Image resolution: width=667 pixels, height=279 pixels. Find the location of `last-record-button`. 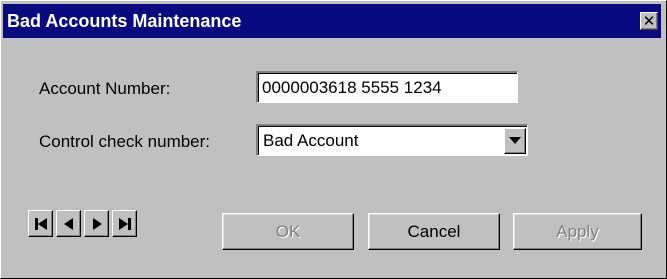

last-record-button is located at coordinates (124, 223).